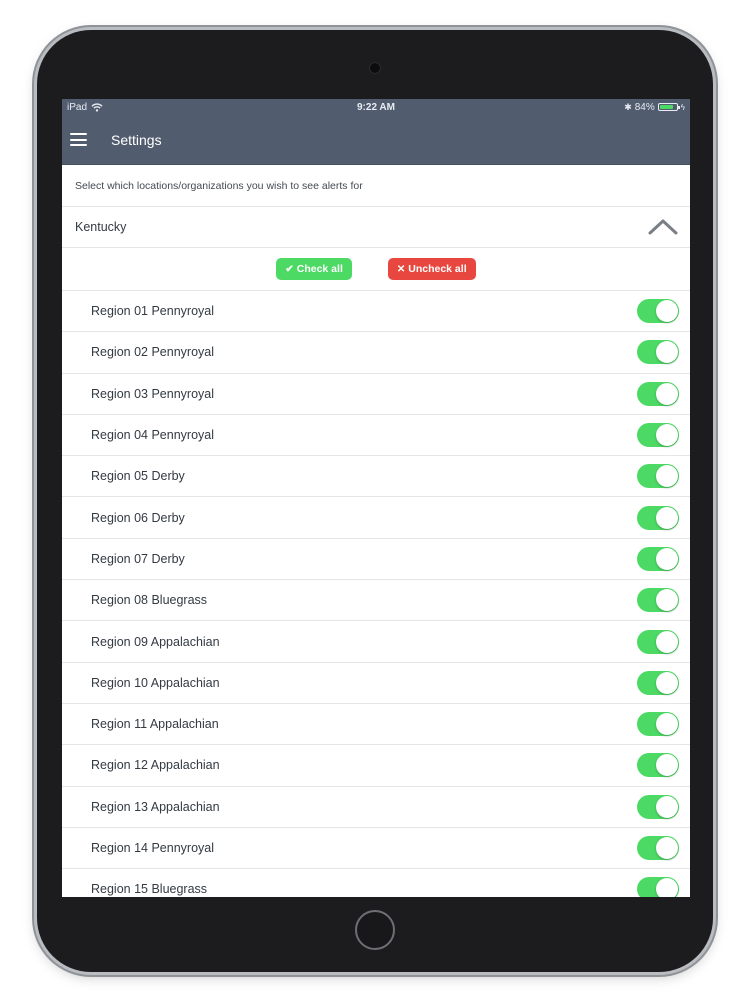 This screenshot has height=1000, width=750. What do you see at coordinates (376, 140) in the screenshot?
I see `navigation-bar: Settings` at bounding box center [376, 140].